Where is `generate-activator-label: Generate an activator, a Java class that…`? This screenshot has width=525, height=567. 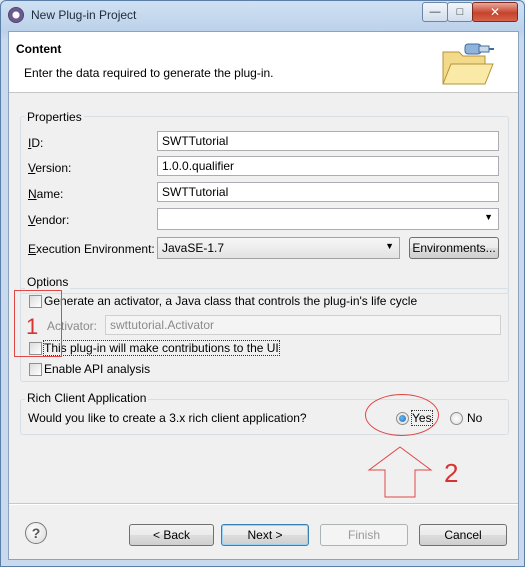
generate-activator-label: Generate an activator, a Java class that… is located at coordinates (230, 301).